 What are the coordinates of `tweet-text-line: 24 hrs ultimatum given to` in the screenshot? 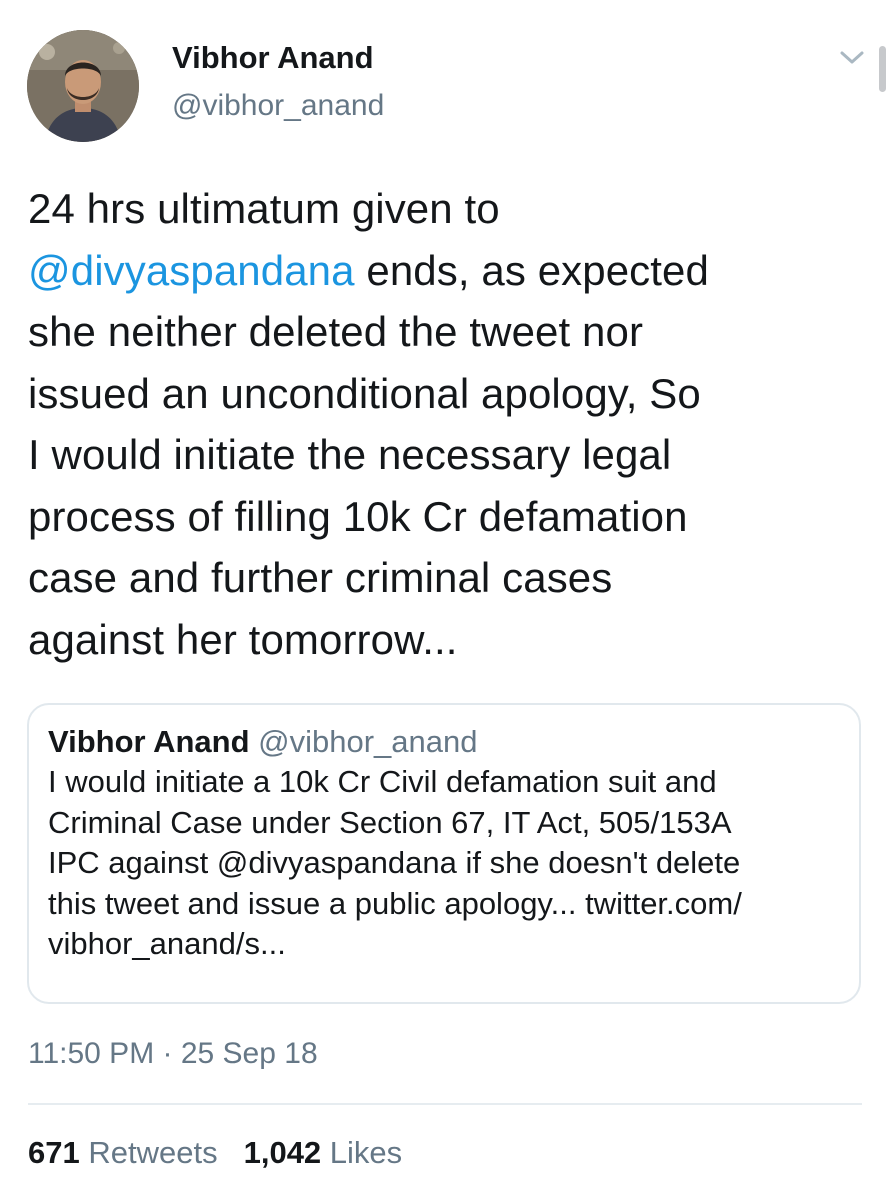 It's located at (443, 209).